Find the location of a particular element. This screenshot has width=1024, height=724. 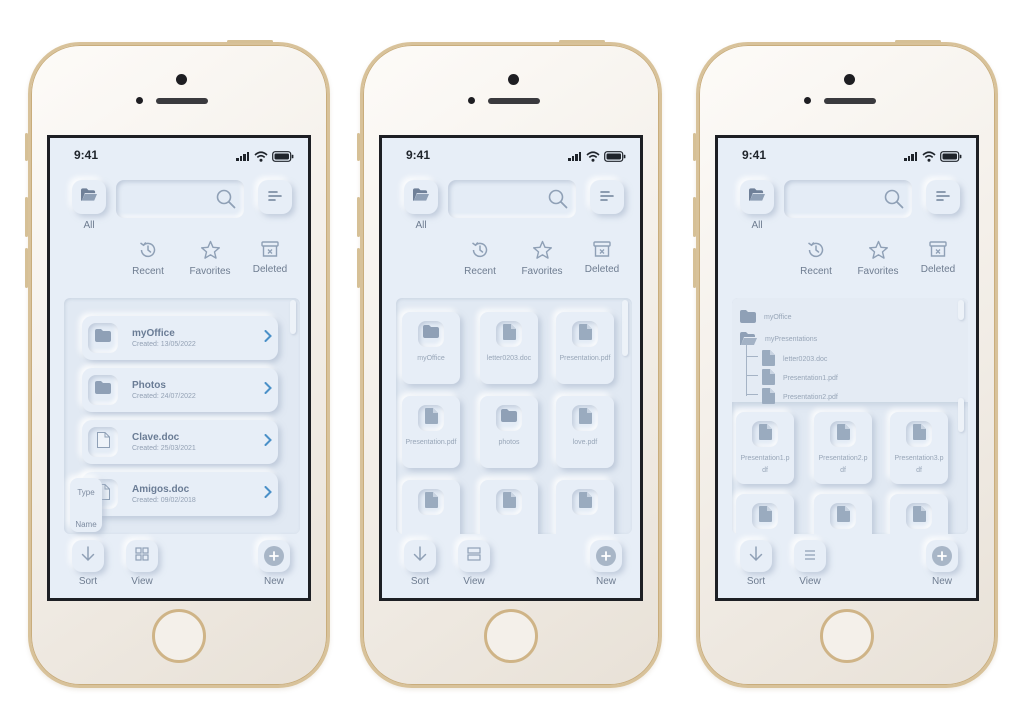

file-tile: Presentation2.pdf is located at coordinates (843, 448).